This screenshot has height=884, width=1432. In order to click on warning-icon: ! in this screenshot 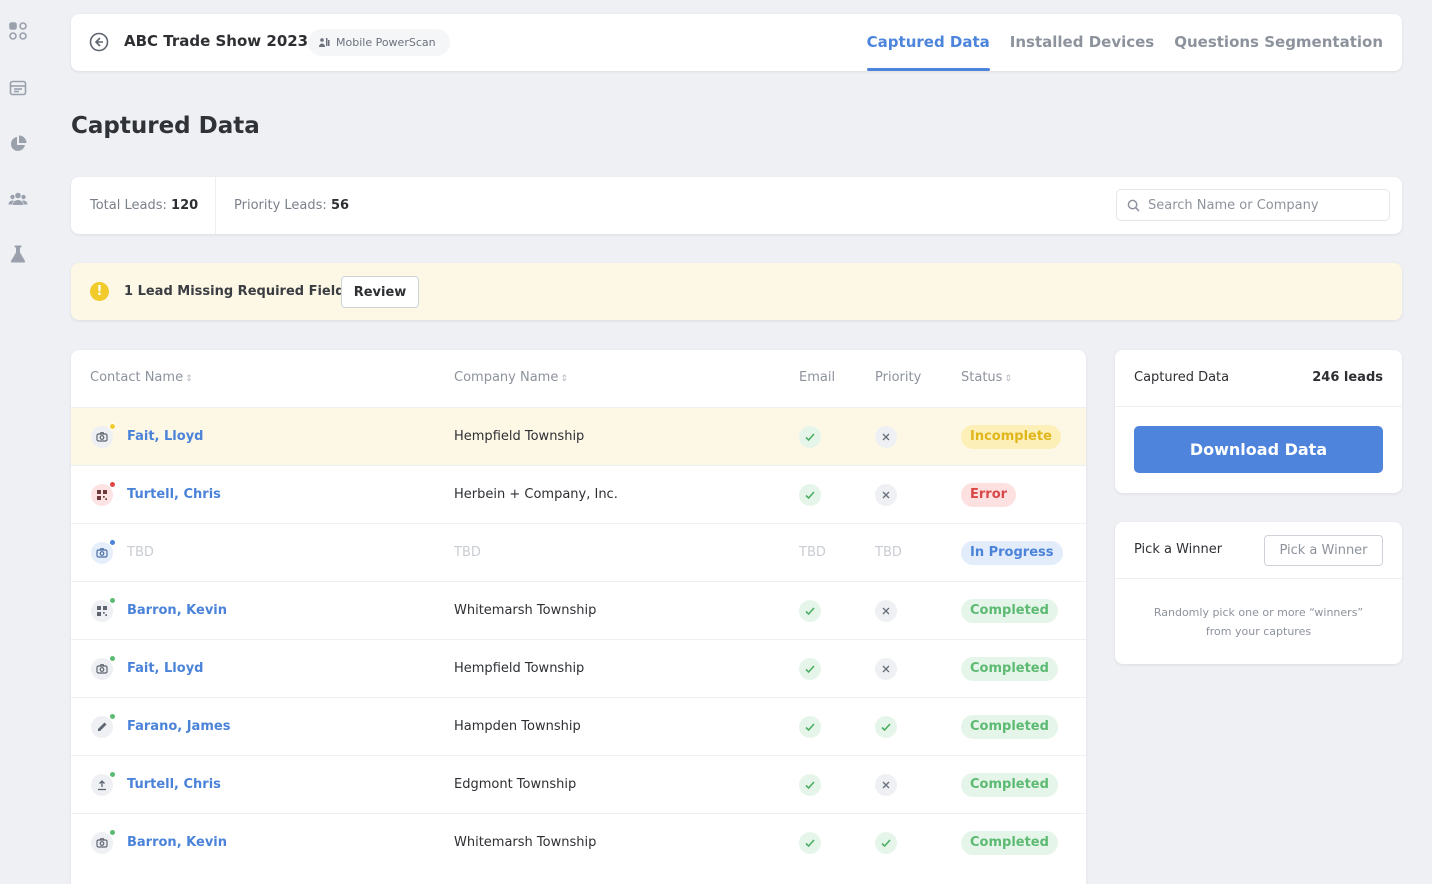, I will do `click(99, 291)`.